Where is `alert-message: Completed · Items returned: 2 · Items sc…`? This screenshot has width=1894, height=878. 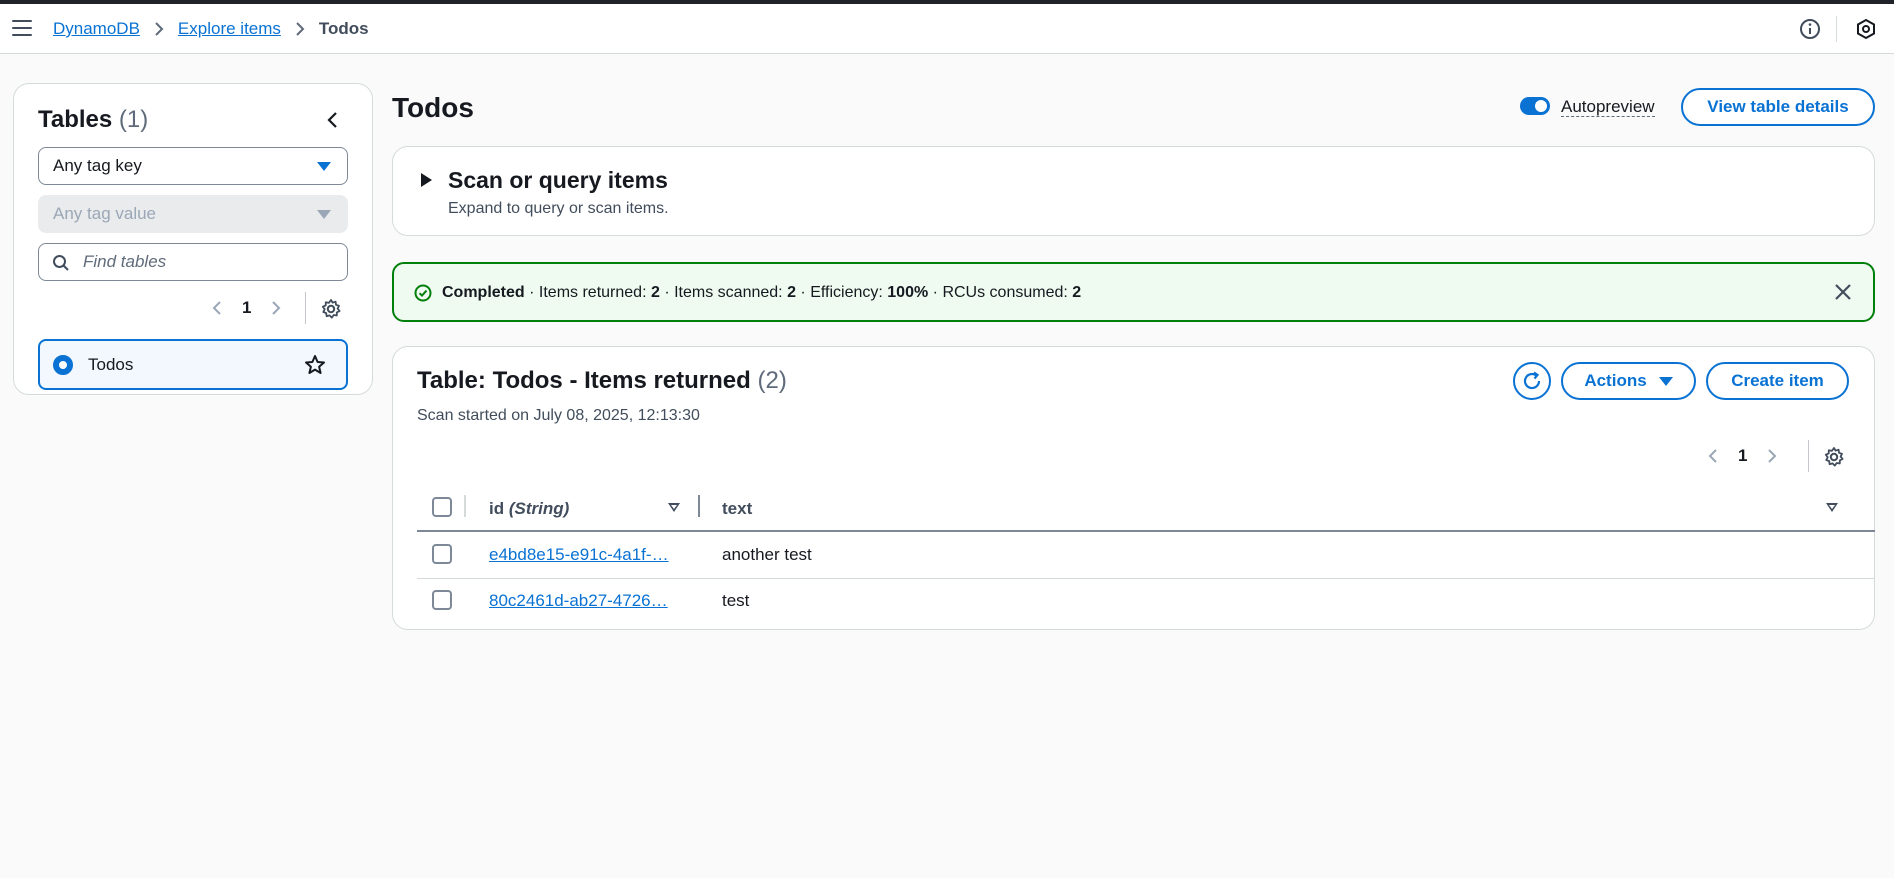 alert-message: Completed · Items returned: 2 · Items sc… is located at coordinates (762, 292).